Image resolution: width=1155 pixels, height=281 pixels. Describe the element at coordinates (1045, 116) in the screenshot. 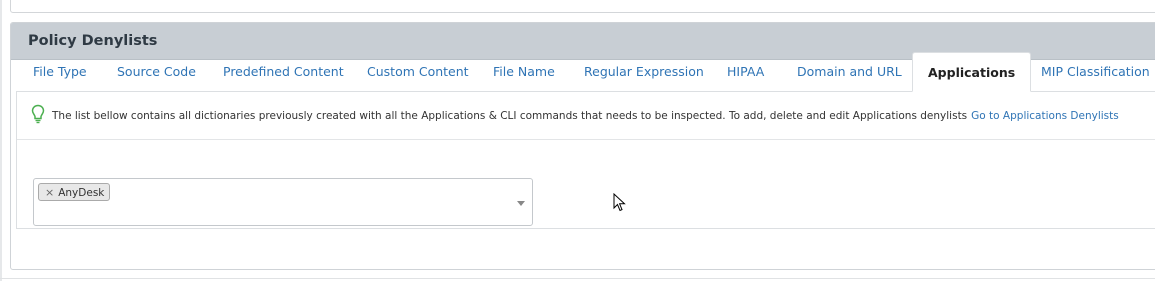

I see `go-to-applications-denylists-link: Go to Applications Denylists` at that location.